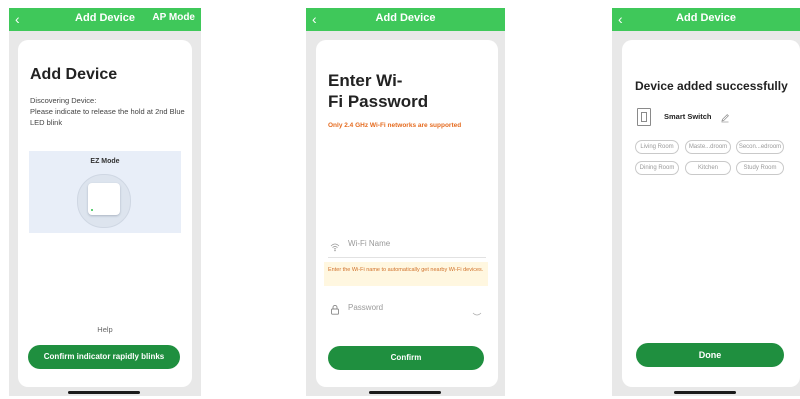 The image size is (800, 399). I want to click on room-chip: Dining Room, so click(657, 168).